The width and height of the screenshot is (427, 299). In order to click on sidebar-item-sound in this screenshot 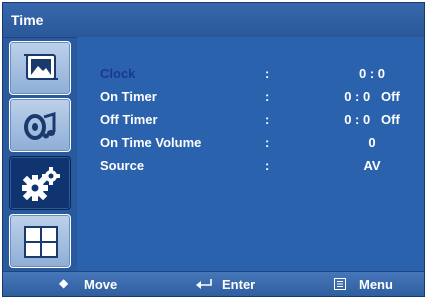, I will do `click(40, 125)`.